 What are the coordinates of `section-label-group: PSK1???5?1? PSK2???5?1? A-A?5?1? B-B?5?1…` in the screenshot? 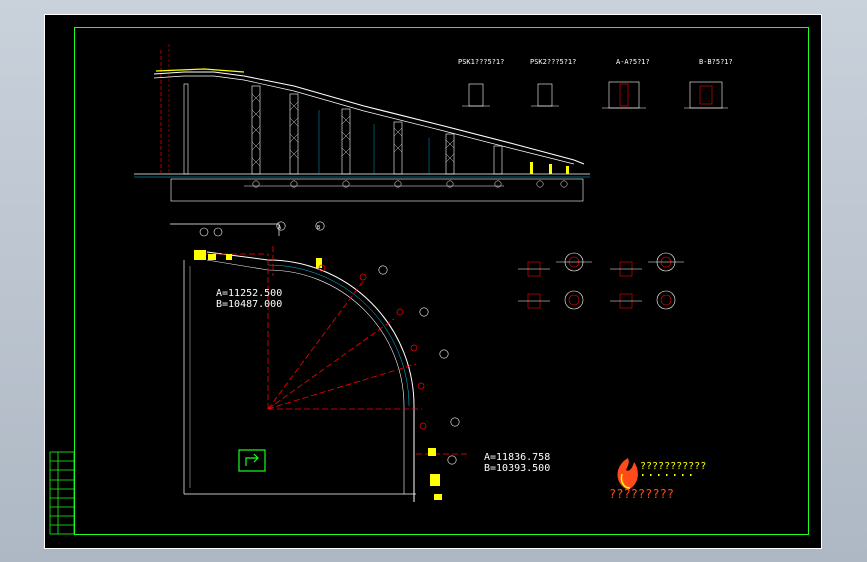 It's located at (595, 62).